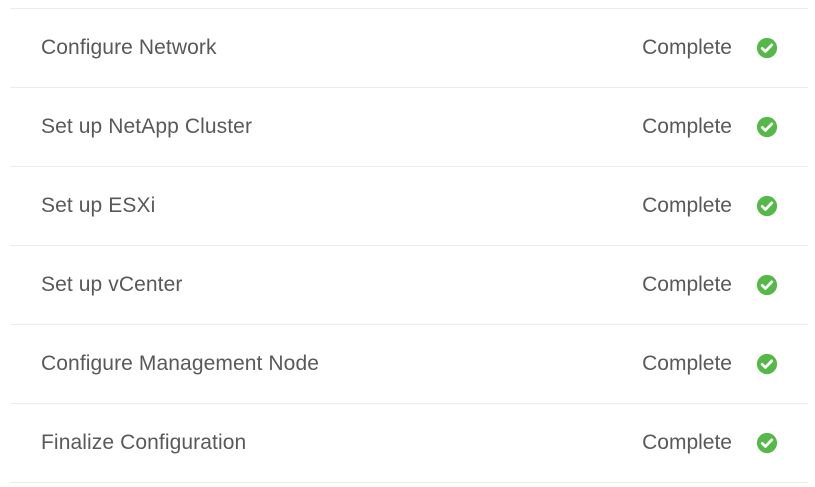 The image size is (815, 487). Describe the element at coordinates (147, 126) in the screenshot. I see `task-label: Set up NetApp Cluster` at that location.